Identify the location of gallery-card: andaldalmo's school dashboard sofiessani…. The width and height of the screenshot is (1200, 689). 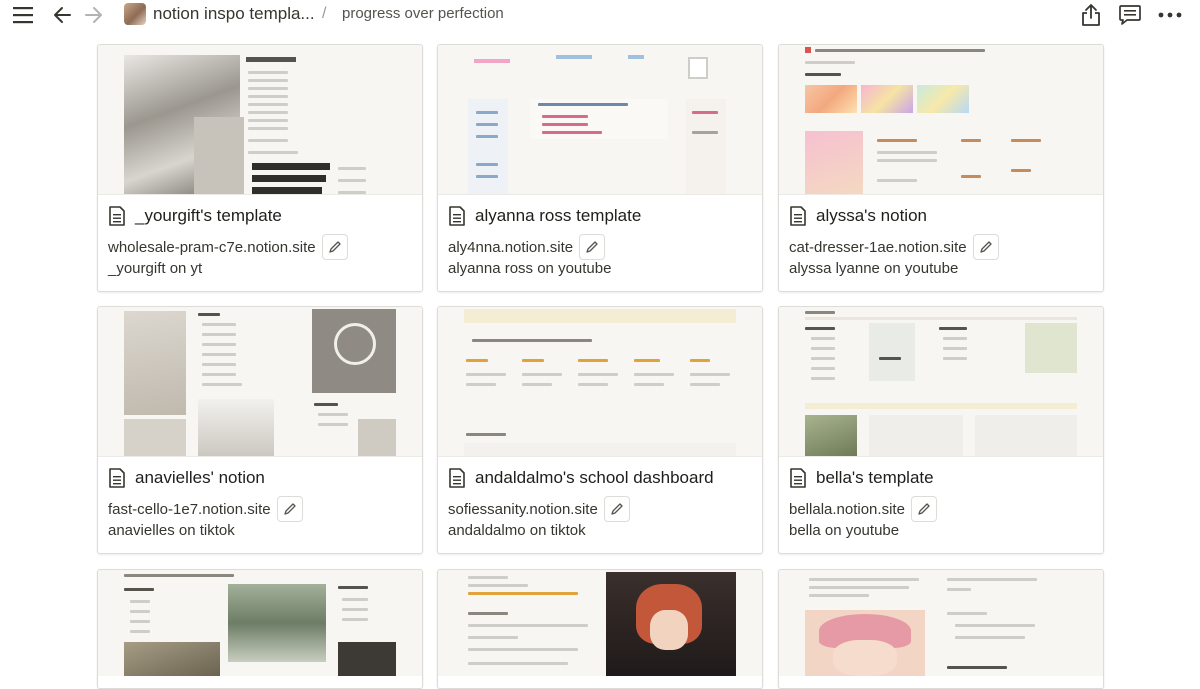
(600, 430).